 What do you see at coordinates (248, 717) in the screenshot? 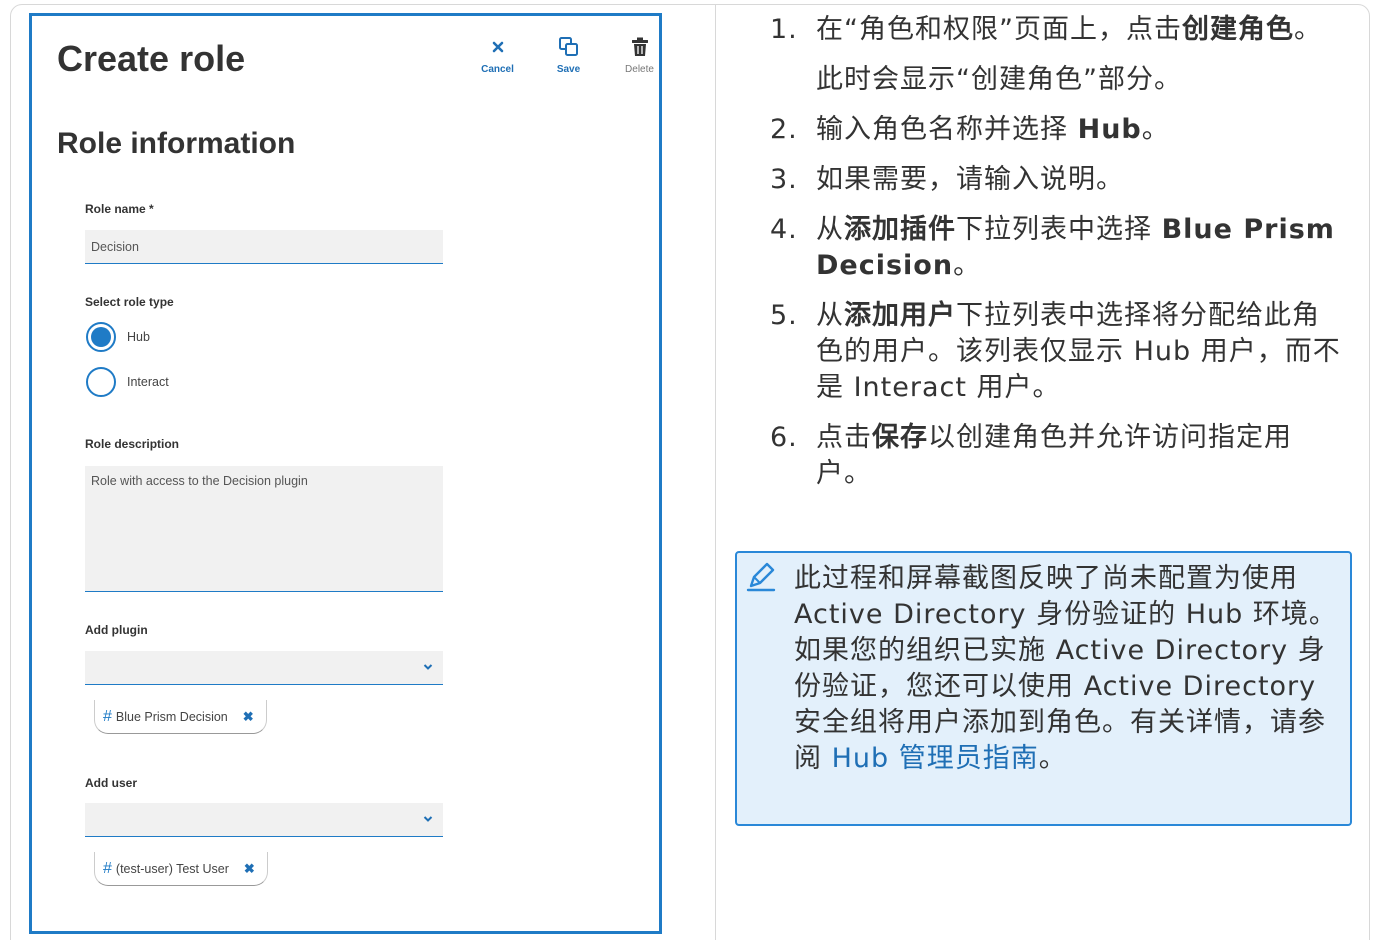
I see `remove-plugin-icon: ✖` at bounding box center [248, 717].